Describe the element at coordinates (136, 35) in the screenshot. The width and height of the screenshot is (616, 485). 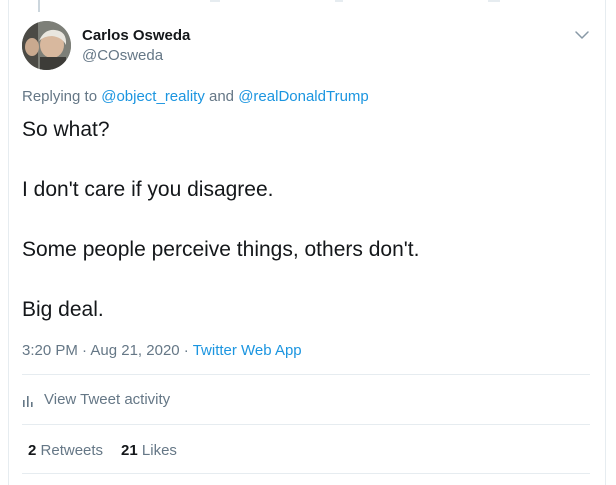
I see `author-name: Carlos Osweda` at that location.